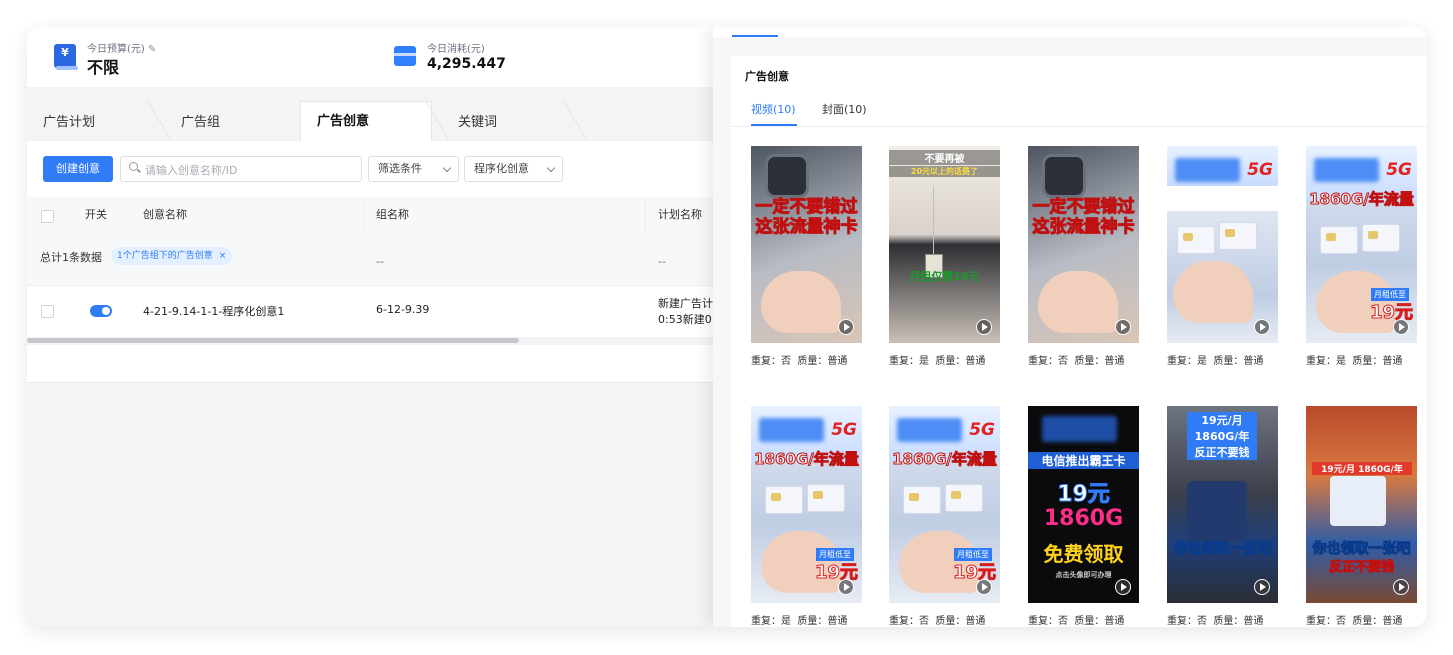 The width and height of the screenshot is (1453, 655). I want to click on creative-item: 19元/月 1860G/年 你也领取一张吧 反正不要钱 重复：否 质量：普通, so click(1361, 516).